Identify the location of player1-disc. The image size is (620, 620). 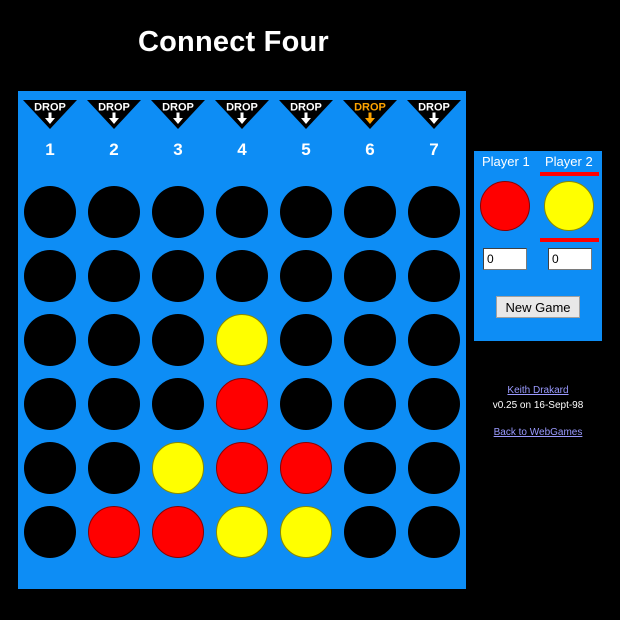
(505, 206).